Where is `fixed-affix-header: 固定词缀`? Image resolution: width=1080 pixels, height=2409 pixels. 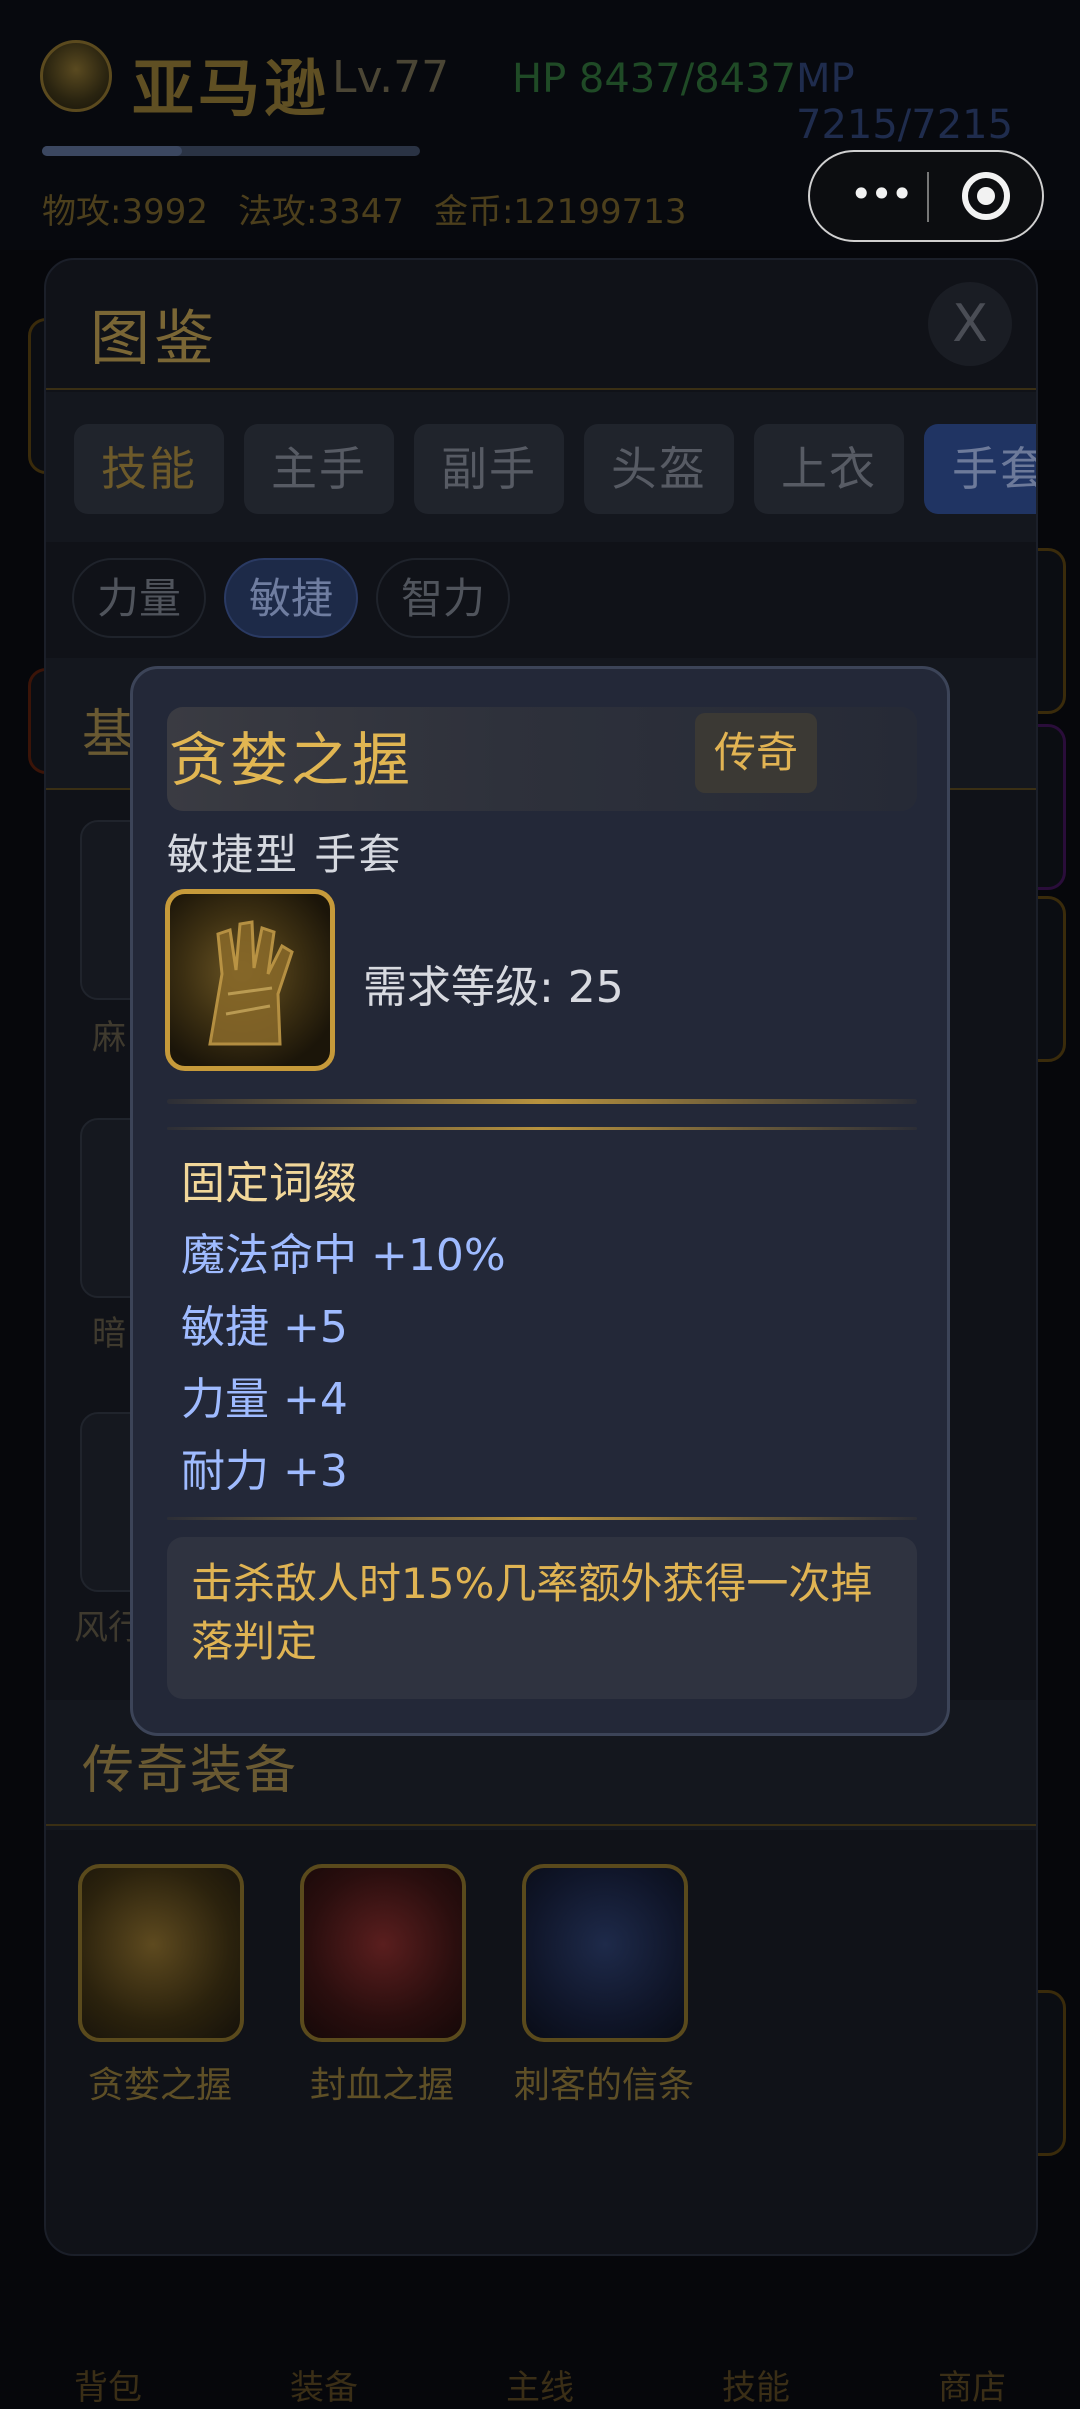 fixed-affix-header: 固定词缀 is located at coordinates (269, 1183).